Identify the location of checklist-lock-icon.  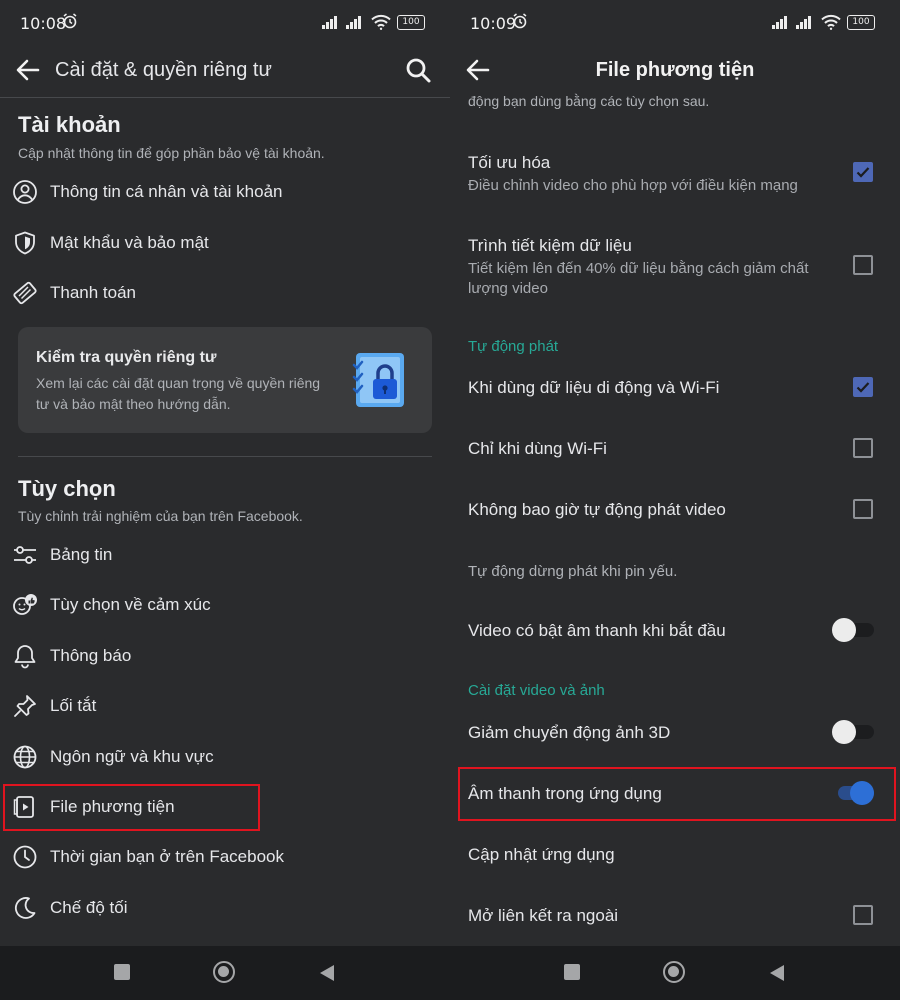
(378, 380).